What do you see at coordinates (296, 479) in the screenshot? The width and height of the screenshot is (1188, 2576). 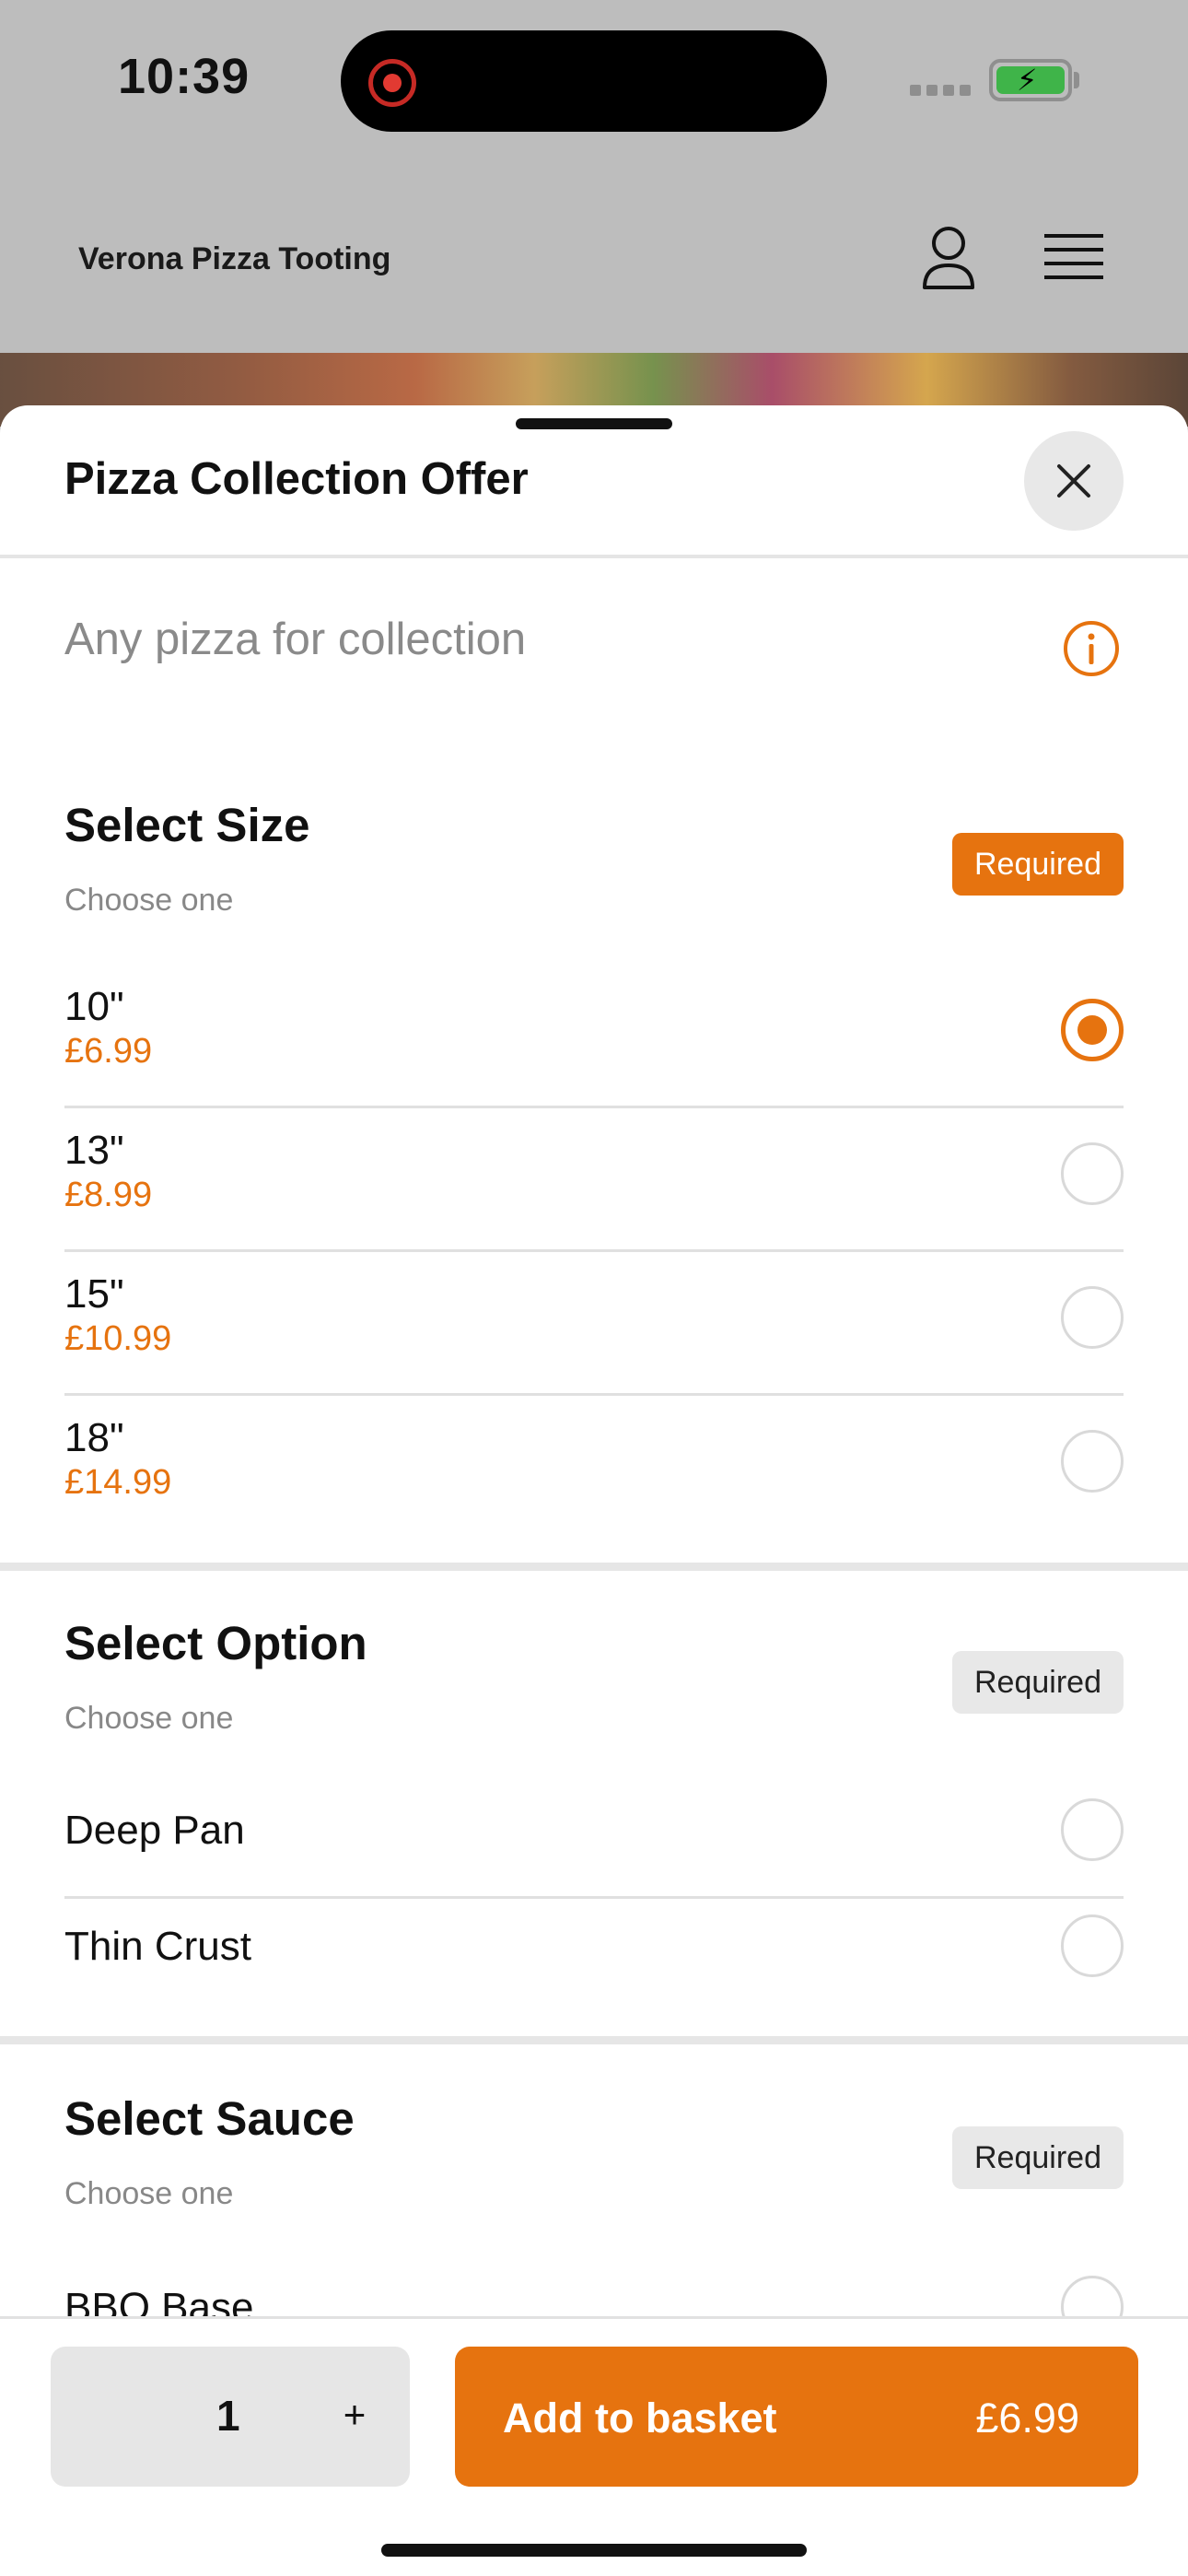 I see `sheet-title: Pizza Collection Offer` at bounding box center [296, 479].